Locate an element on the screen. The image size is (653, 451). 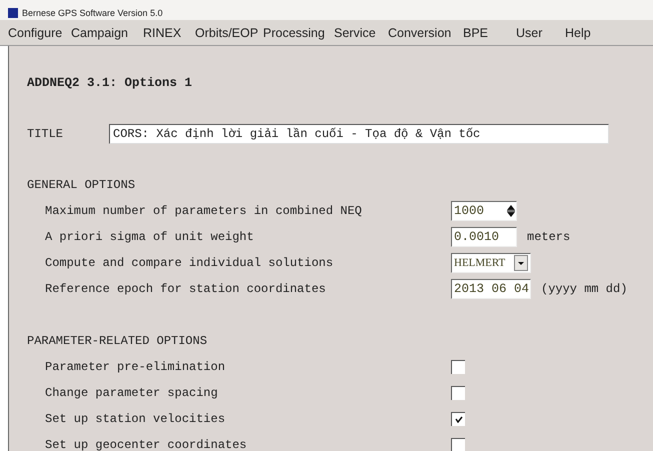
dropdown-caret-icon is located at coordinates (521, 263).